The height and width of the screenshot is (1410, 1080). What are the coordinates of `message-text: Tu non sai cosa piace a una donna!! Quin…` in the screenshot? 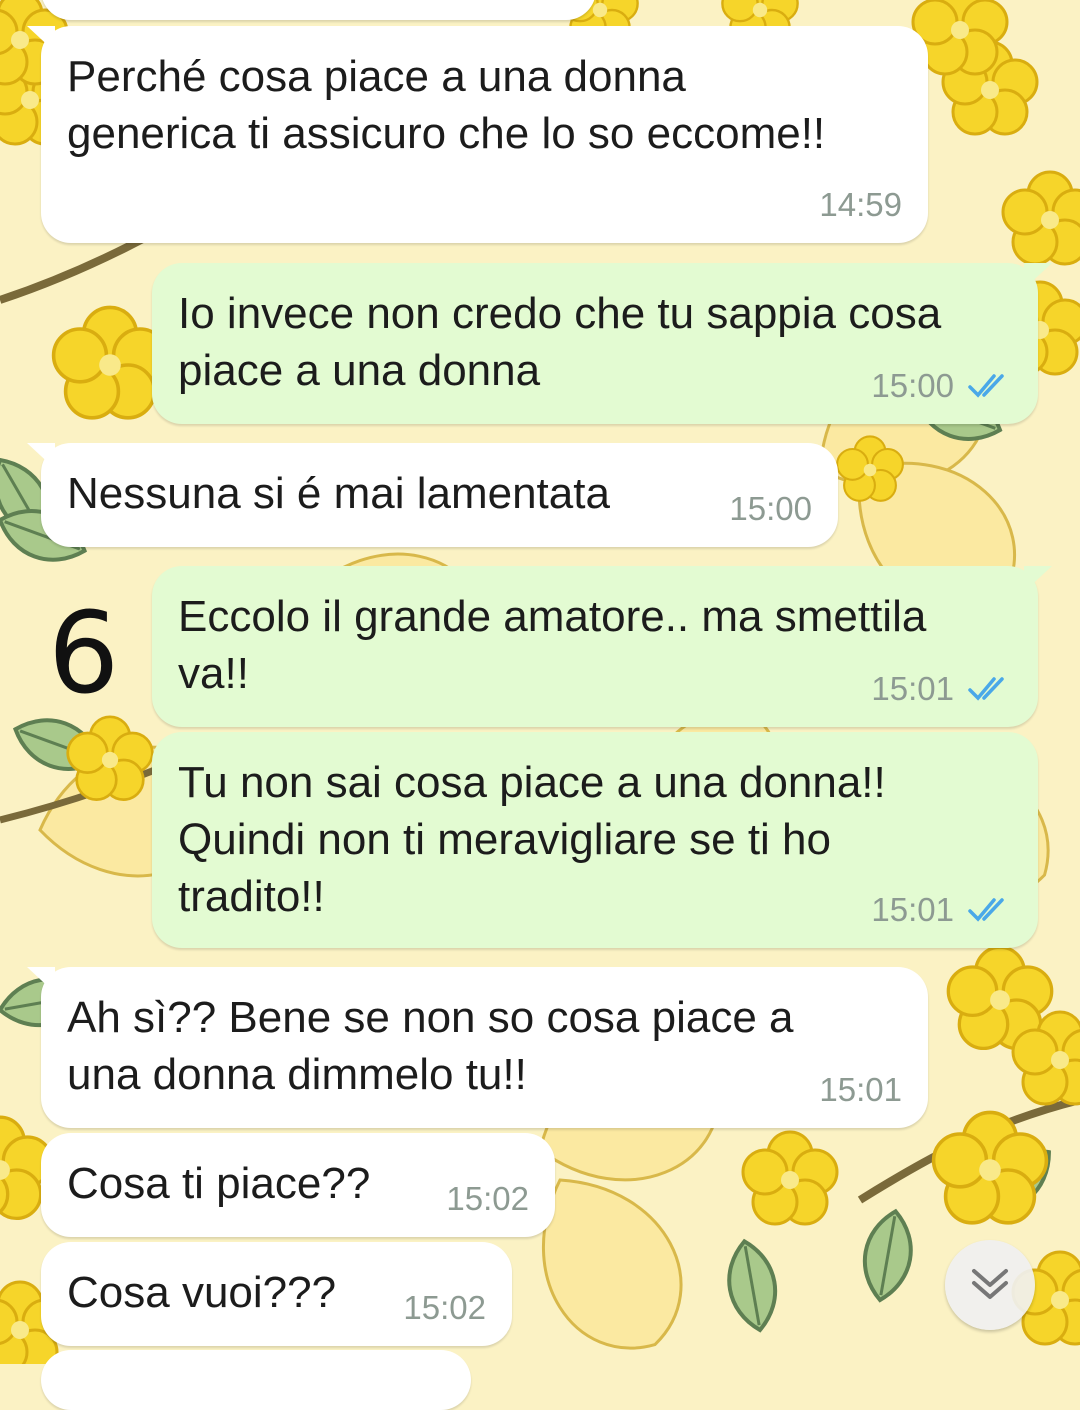 It's located at (532, 839).